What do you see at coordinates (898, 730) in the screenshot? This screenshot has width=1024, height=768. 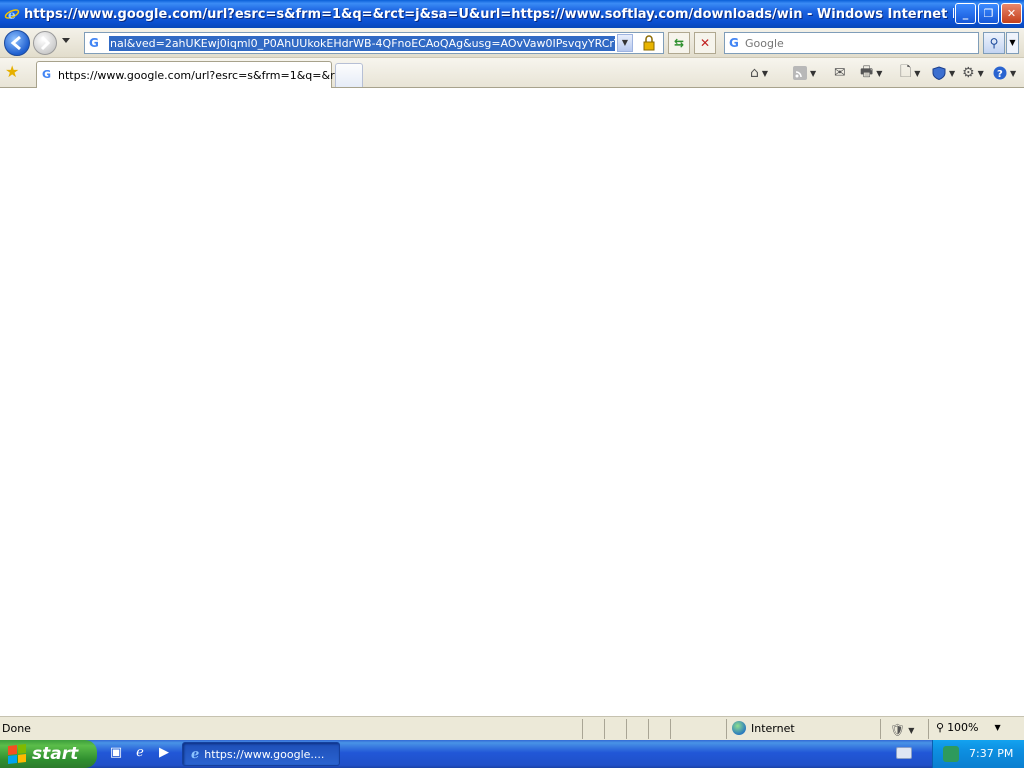 I see `protected-mode-icon: 🛡` at bounding box center [898, 730].